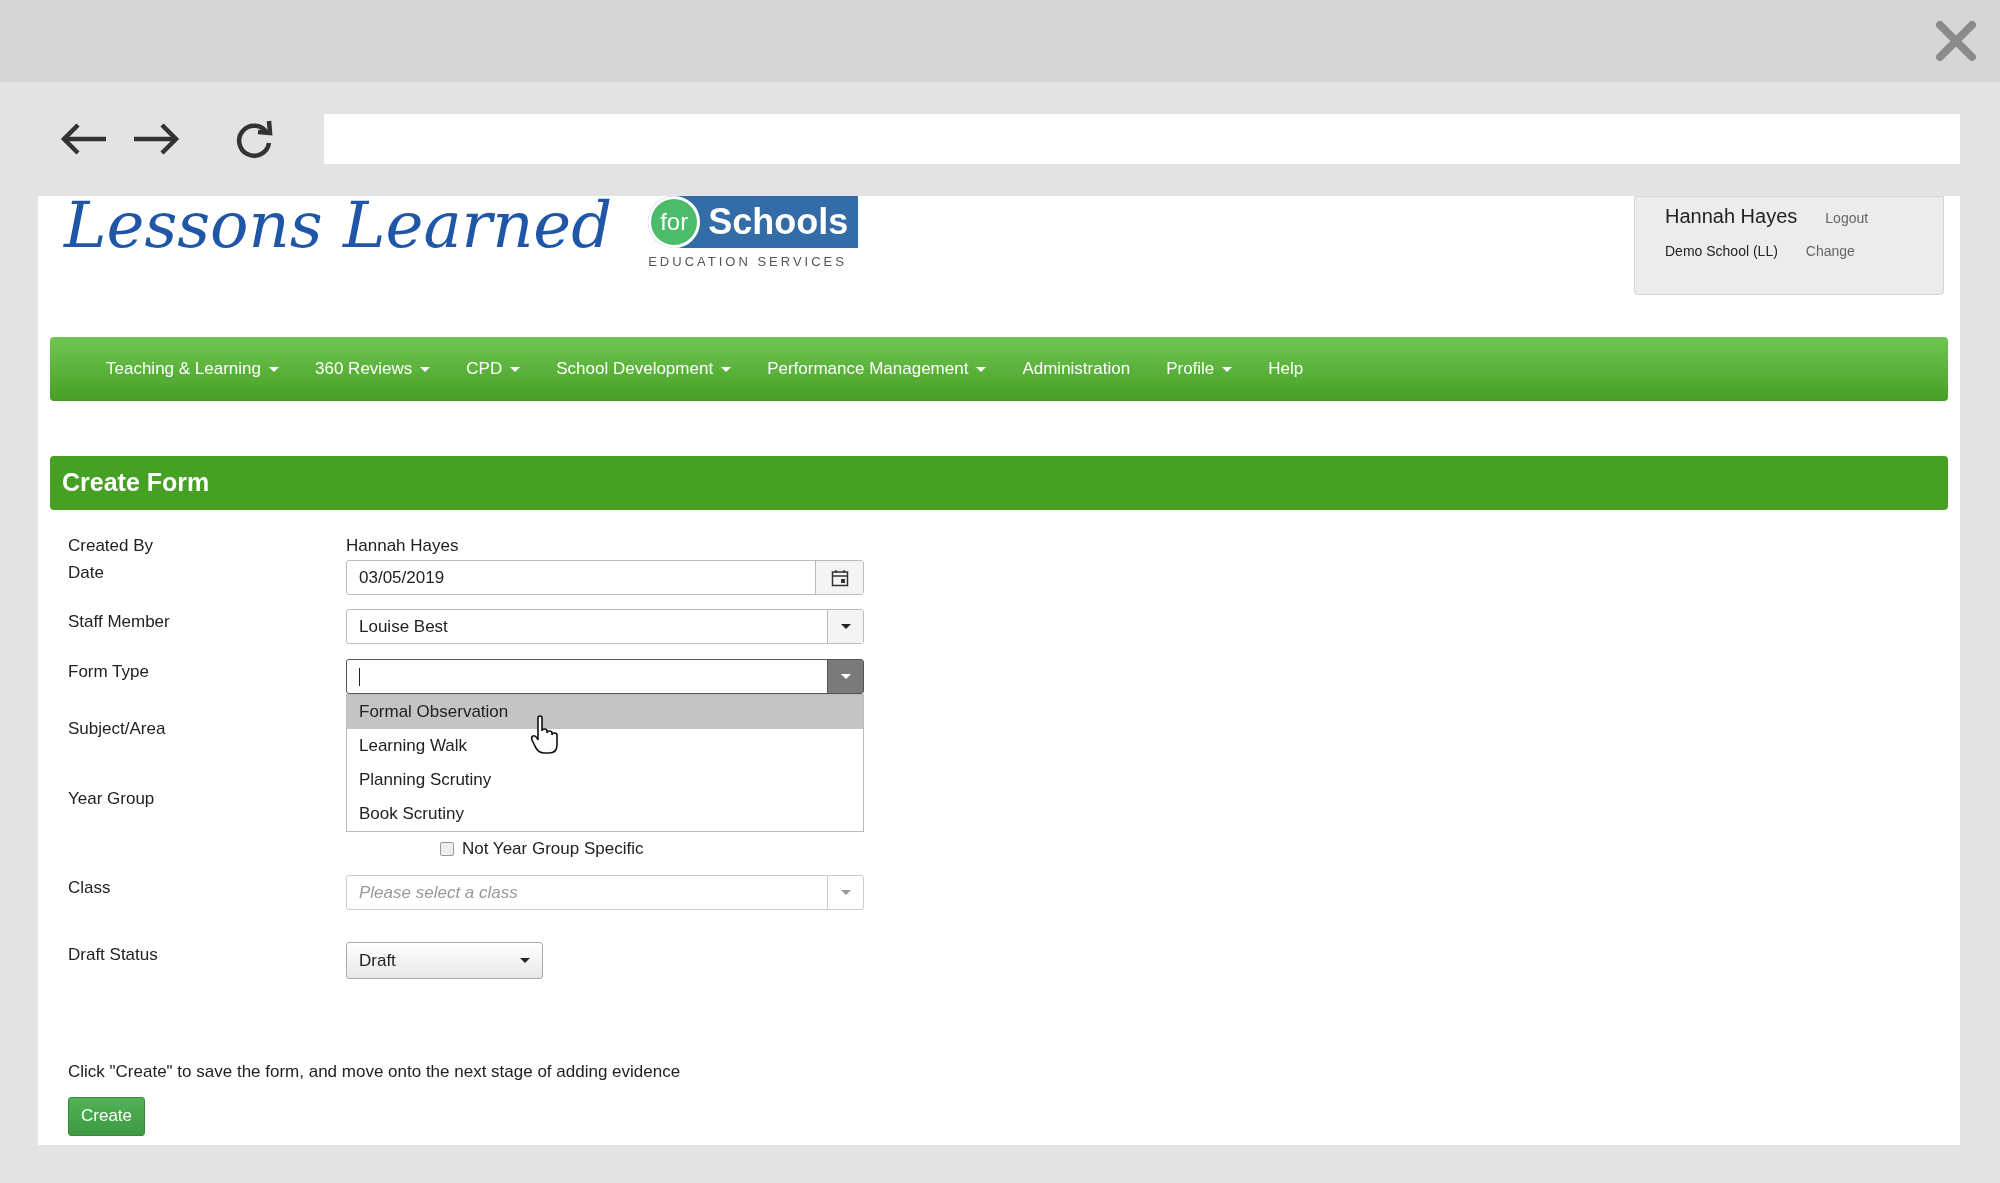 This screenshot has height=1183, width=2000. What do you see at coordinates (136, 483) in the screenshot?
I see `panel-title: Create Form` at bounding box center [136, 483].